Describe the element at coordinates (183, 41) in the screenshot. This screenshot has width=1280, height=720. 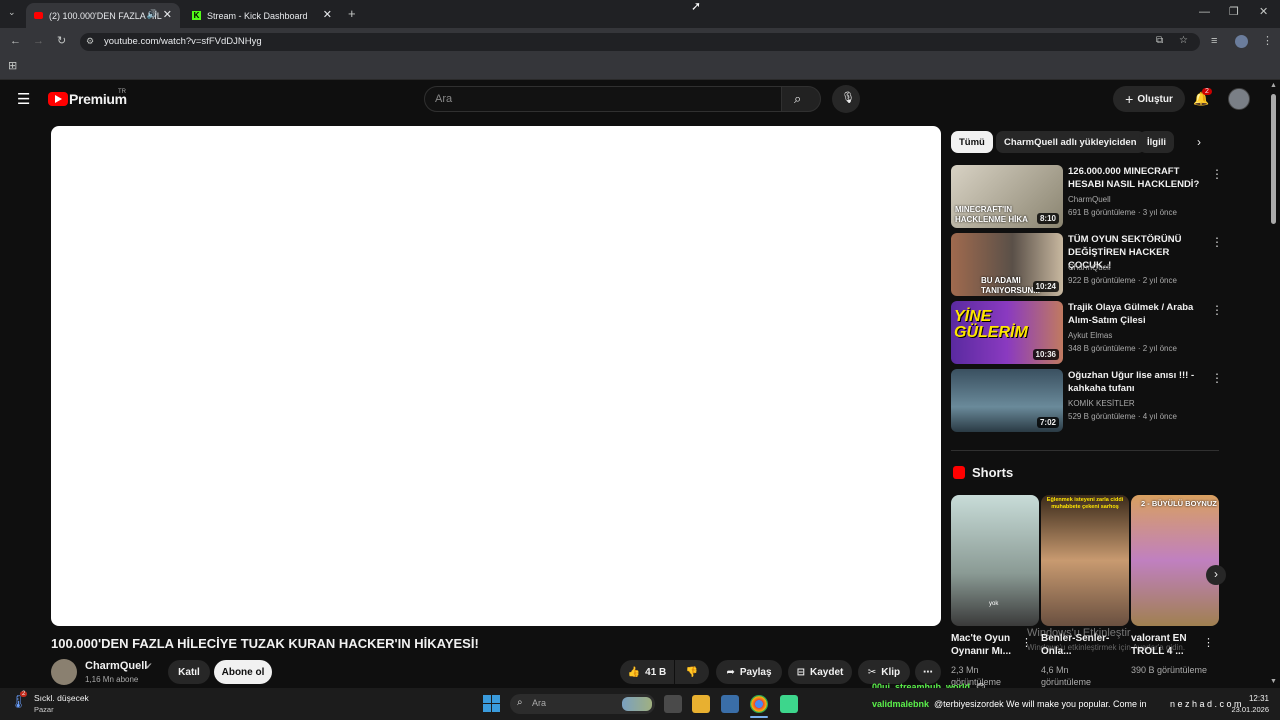
I see `url-text: youtube.com/watch?v=sfFVdDJNHyg` at that location.